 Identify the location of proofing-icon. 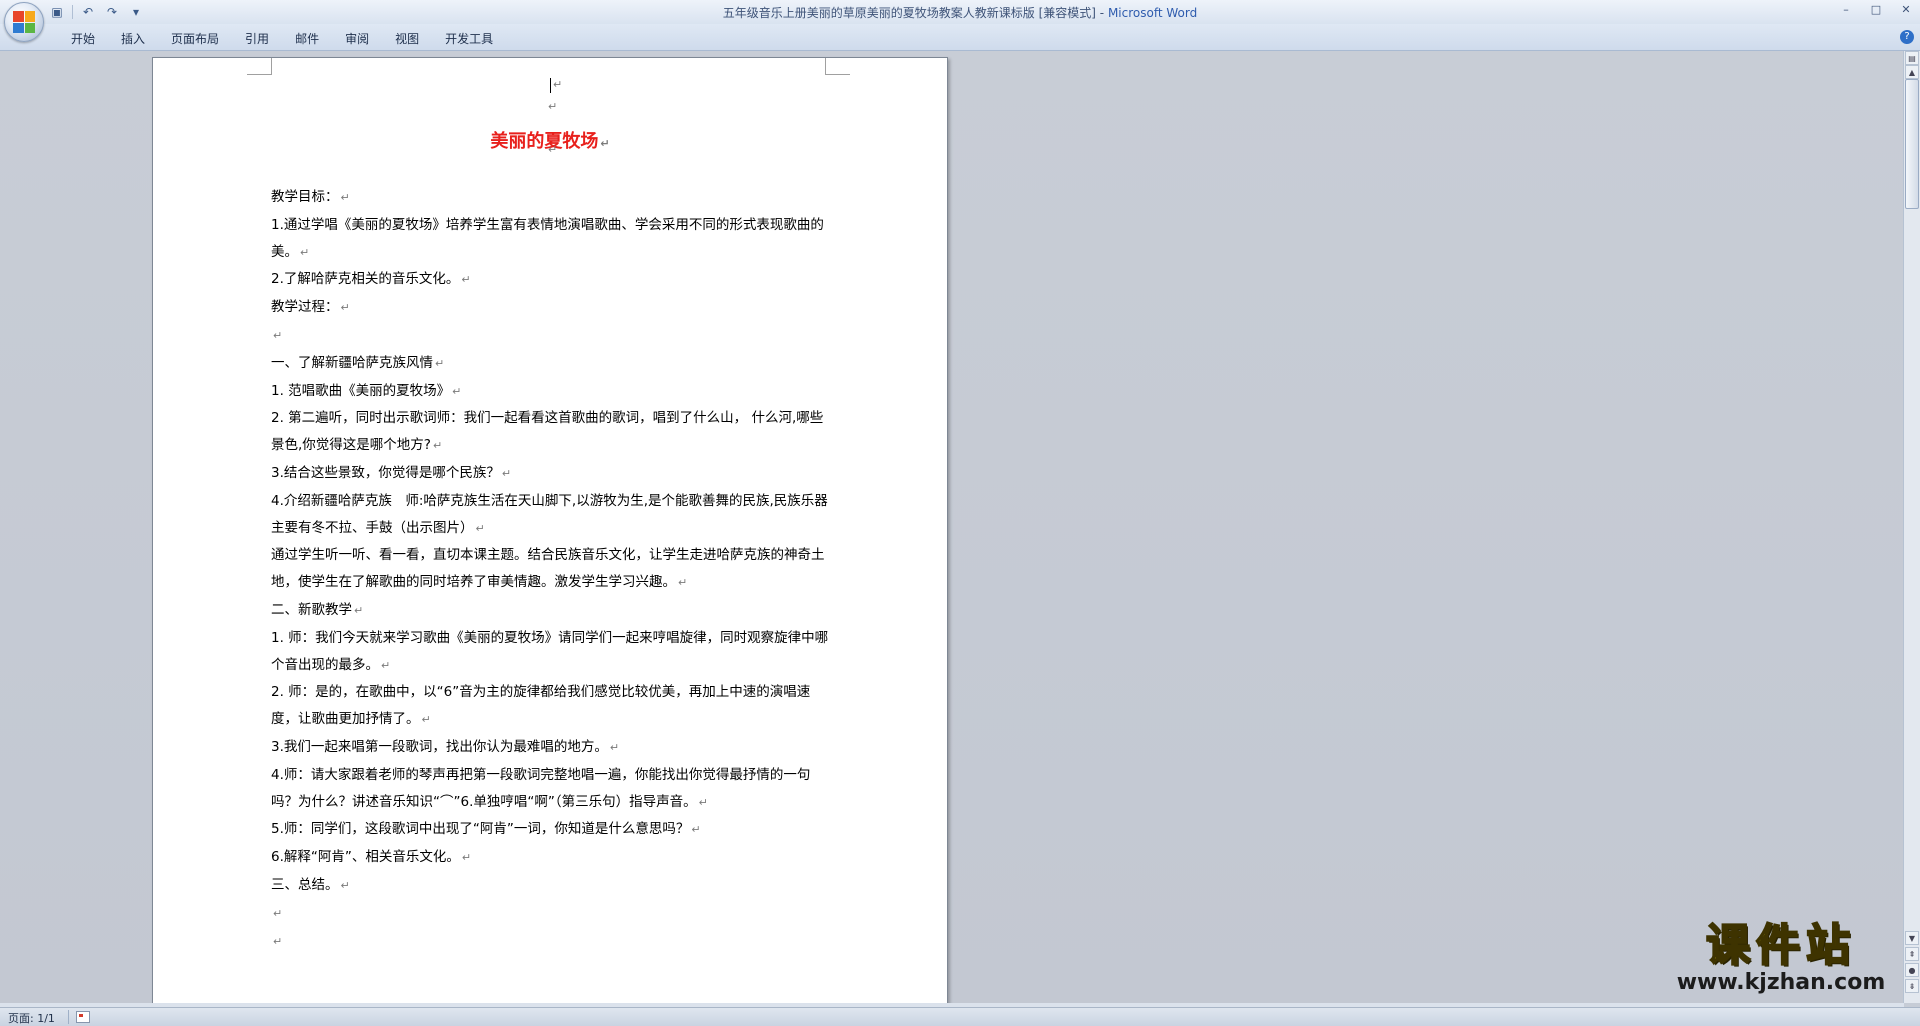
(83, 1017).